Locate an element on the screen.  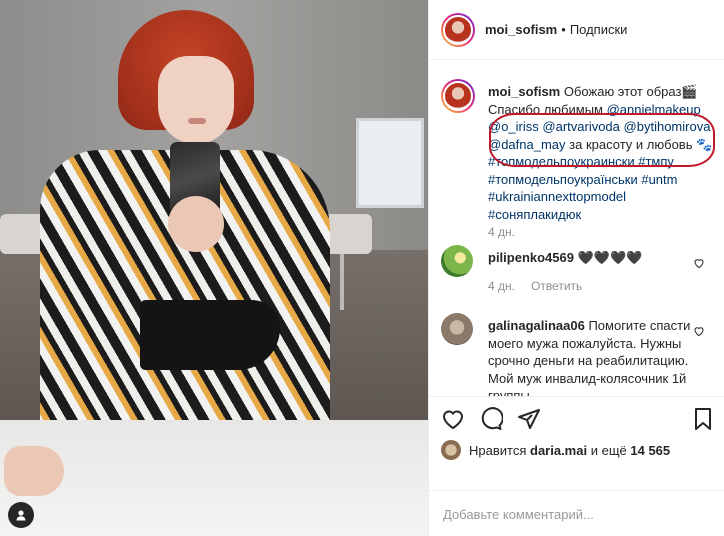
paper-plane-icon is located at coordinates (529, 419).